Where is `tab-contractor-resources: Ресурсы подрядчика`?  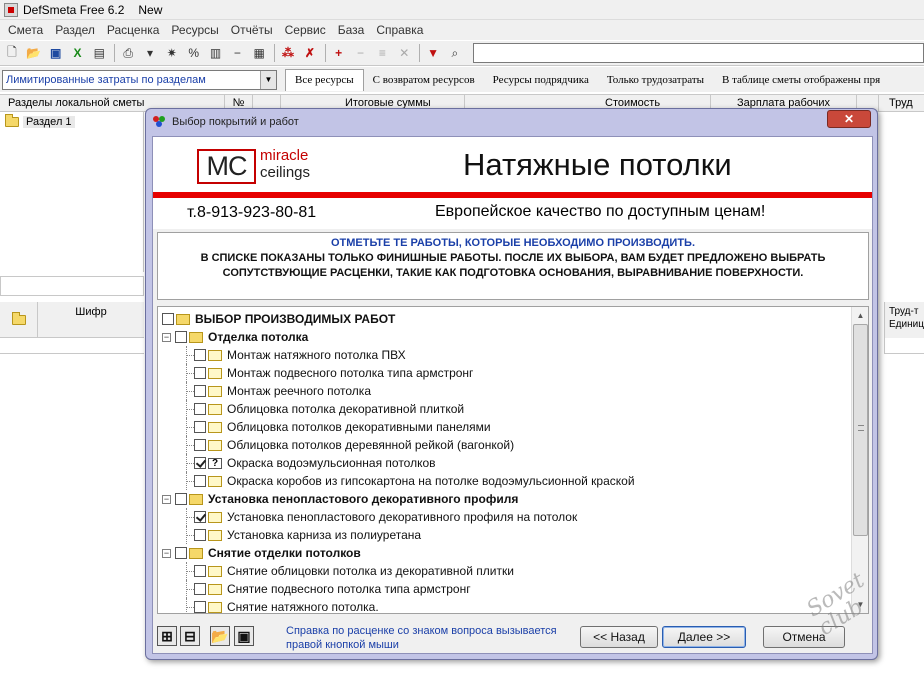
tab-contractor-resources: Ресурсы подрядчика is located at coordinates (541, 80).